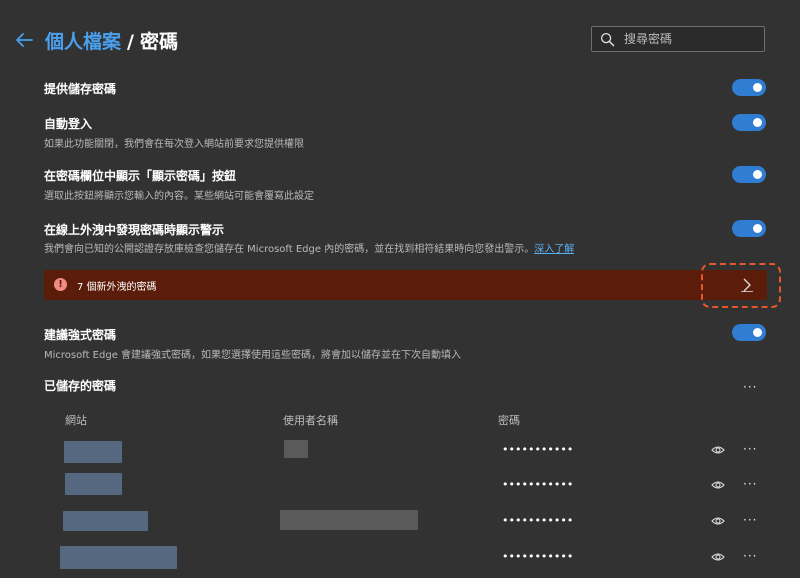 This screenshot has width=800, height=578. What do you see at coordinates (750, 387) in the screenshot?
I see `saved-passwords-more-button: ···` at bounding box center [750, 387].